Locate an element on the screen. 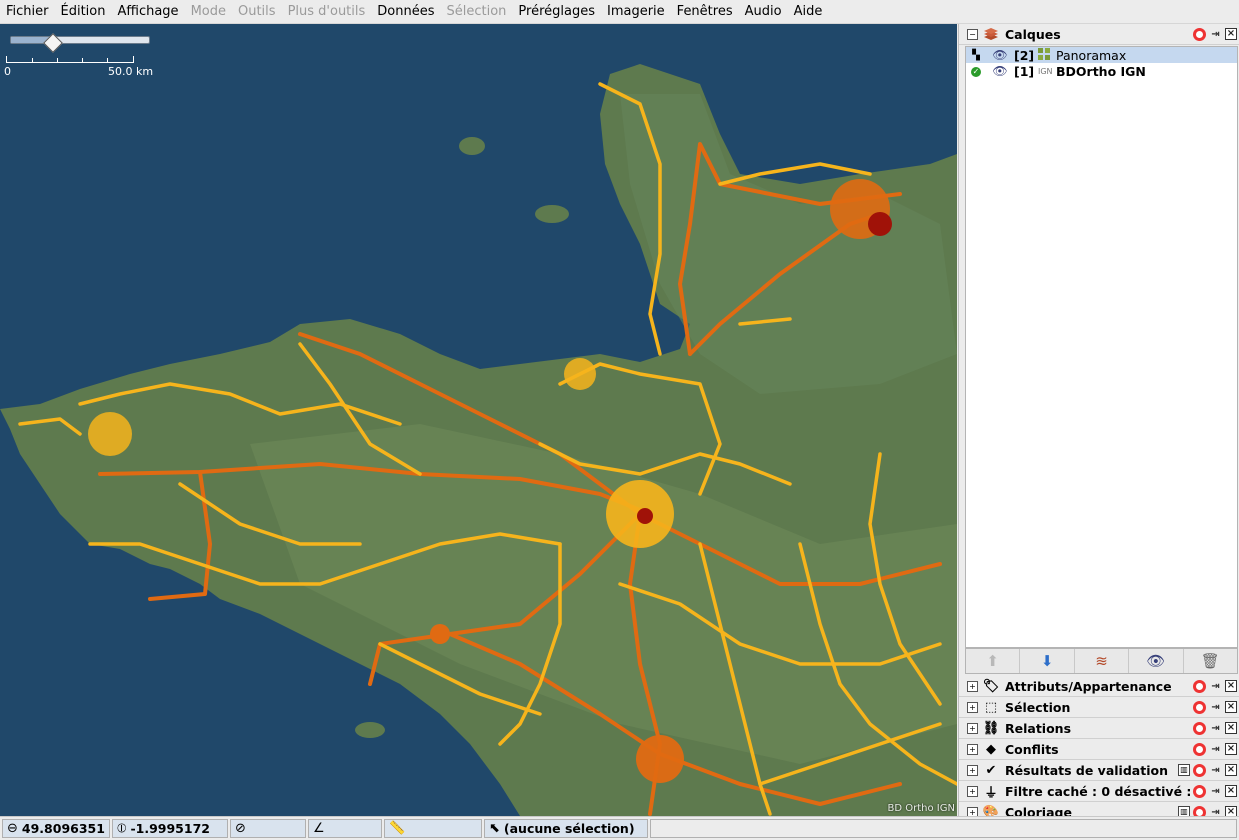 This screenshot has width=1239, height=840. help-text-field is located at coordinates (943, 828).